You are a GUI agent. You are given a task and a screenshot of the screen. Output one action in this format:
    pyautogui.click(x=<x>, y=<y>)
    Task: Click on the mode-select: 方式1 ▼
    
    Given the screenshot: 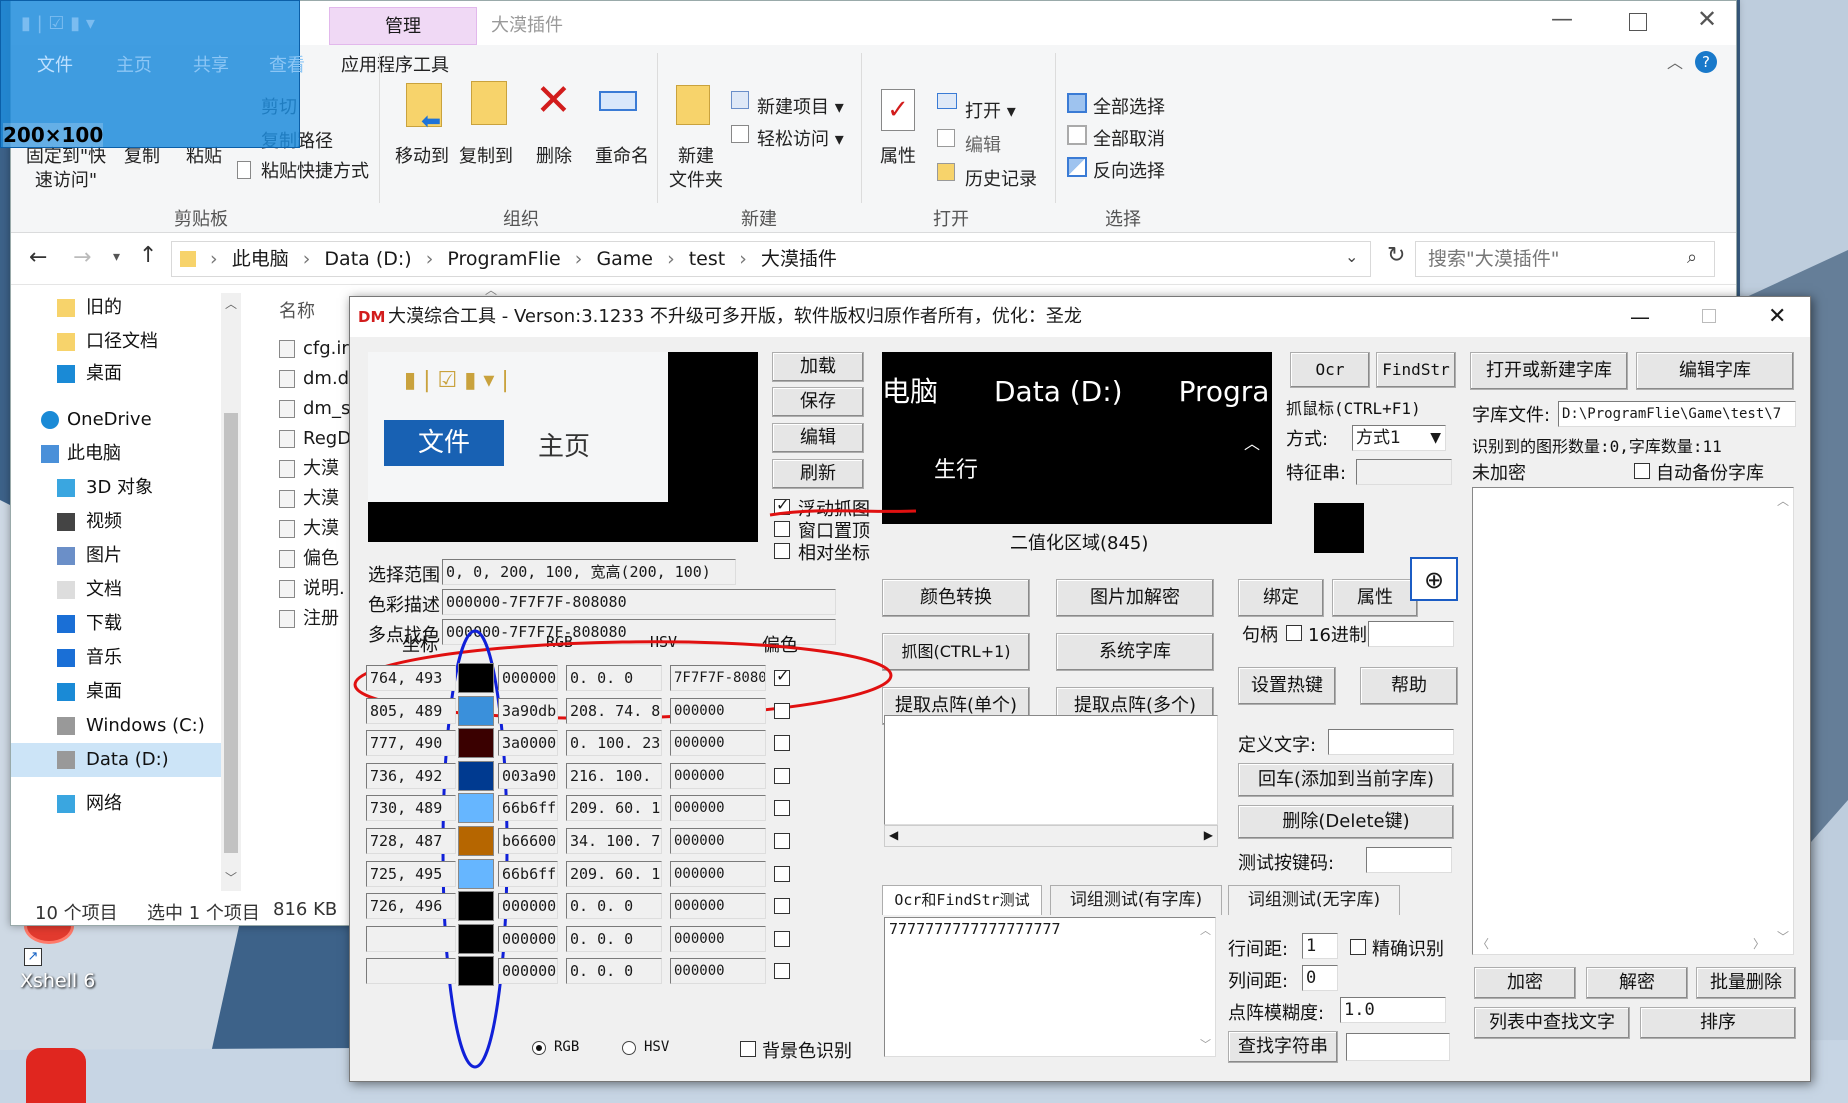 What is the action you would take?
    pyautogui.click(x=1399, y=438)
    